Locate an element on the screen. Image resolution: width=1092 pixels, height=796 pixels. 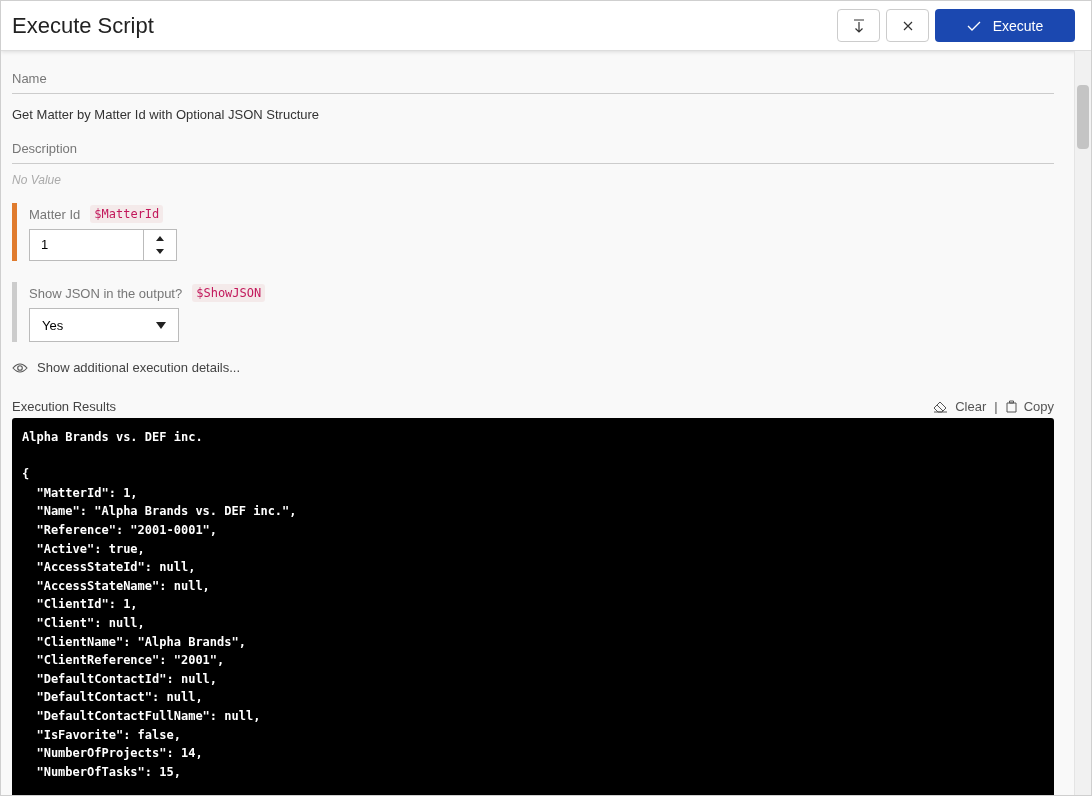
execute-button: Execute is located at coordinates (1005, 25).